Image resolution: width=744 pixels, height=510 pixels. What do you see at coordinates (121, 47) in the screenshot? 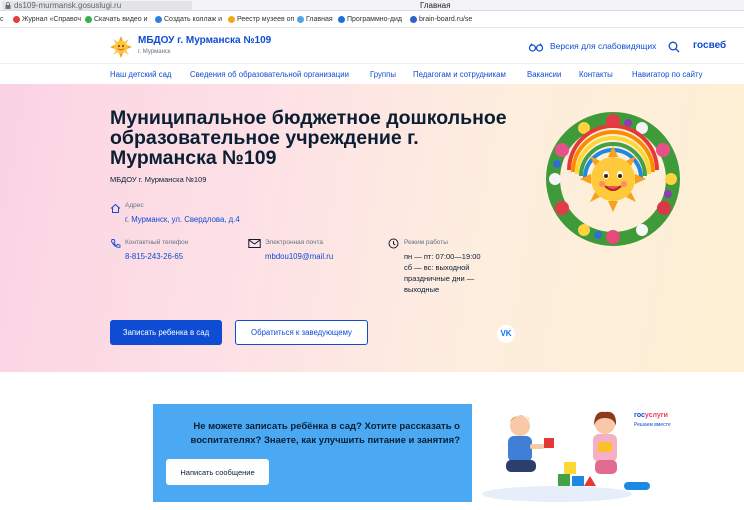
I see `sun-logo-icon` at bounding box center [121, 47].